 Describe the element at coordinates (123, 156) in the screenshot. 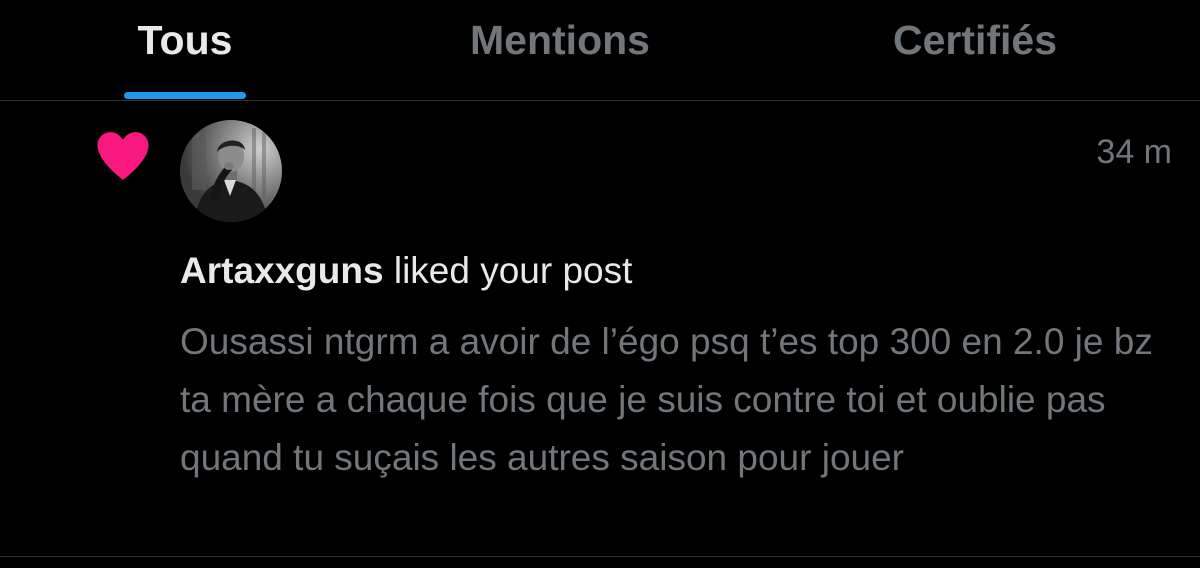

I see `heart-icon` at that location.